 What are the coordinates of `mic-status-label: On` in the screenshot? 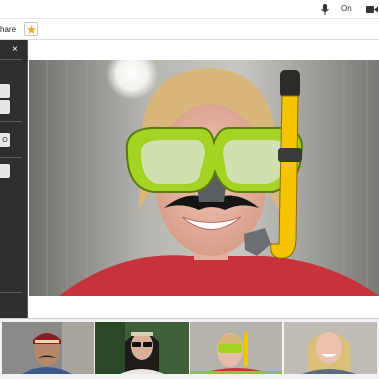 It's located at (346, 8).